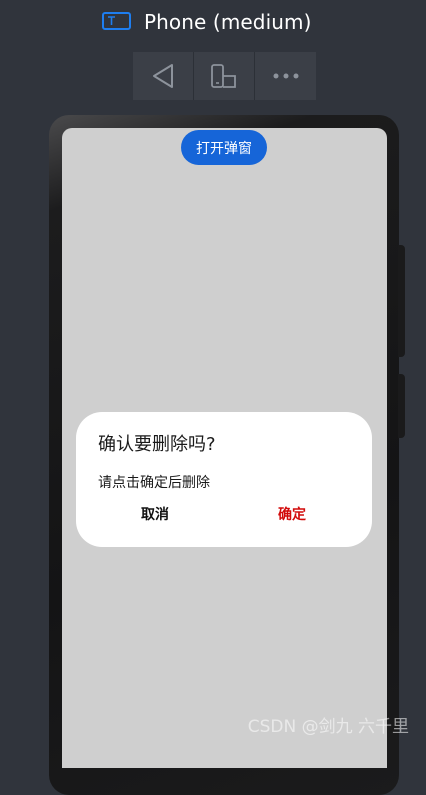 The image size is (426, 795). I want to click on preview-toolbar, so click(224, 76).